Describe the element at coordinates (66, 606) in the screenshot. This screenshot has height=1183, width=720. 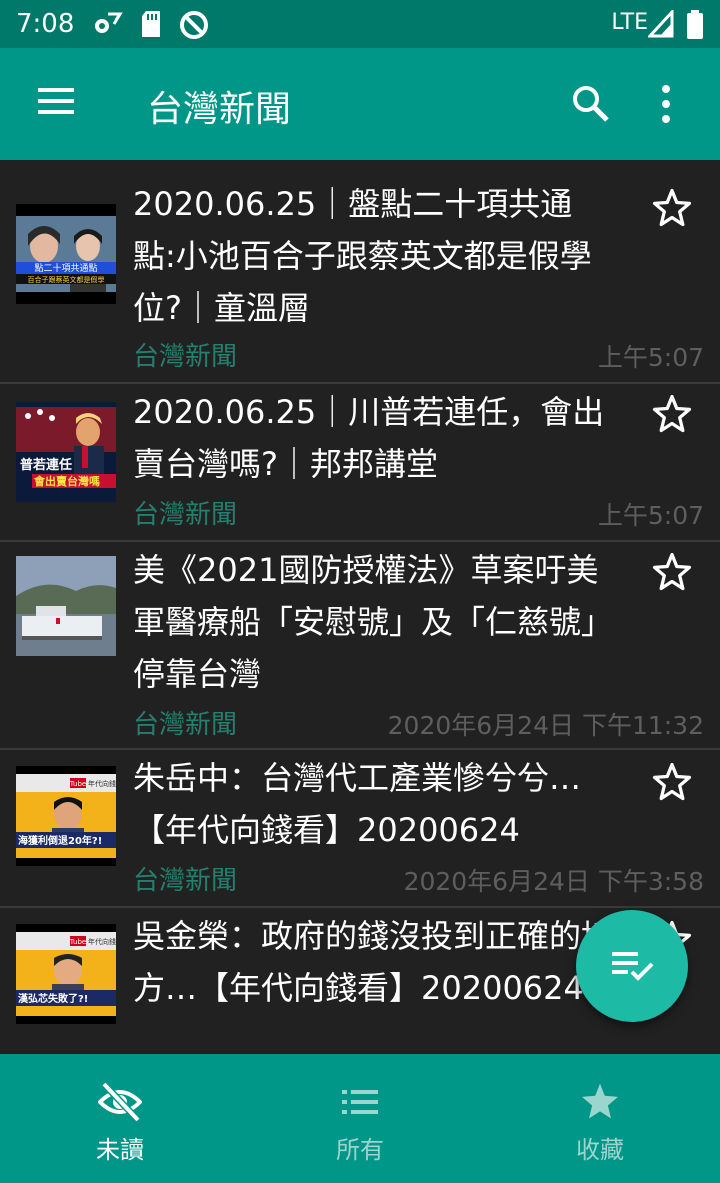
I see `news-thumbnail` at that location.